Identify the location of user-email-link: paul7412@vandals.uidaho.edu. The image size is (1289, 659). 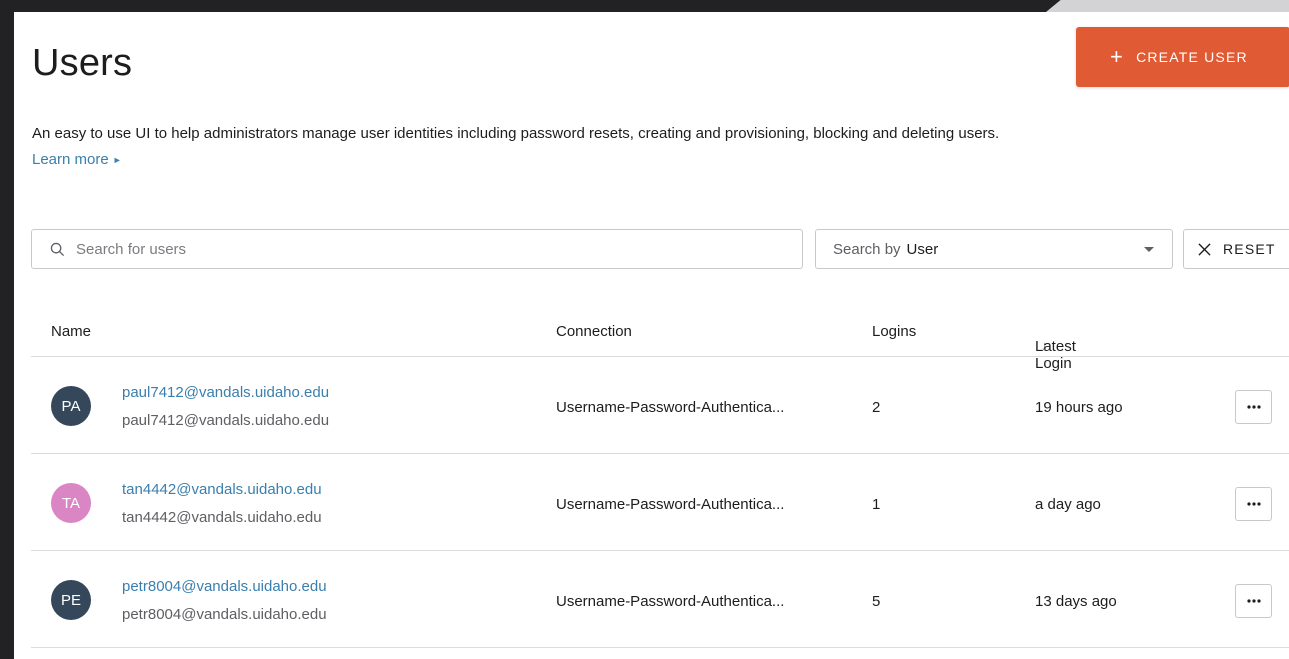
(225, 392).